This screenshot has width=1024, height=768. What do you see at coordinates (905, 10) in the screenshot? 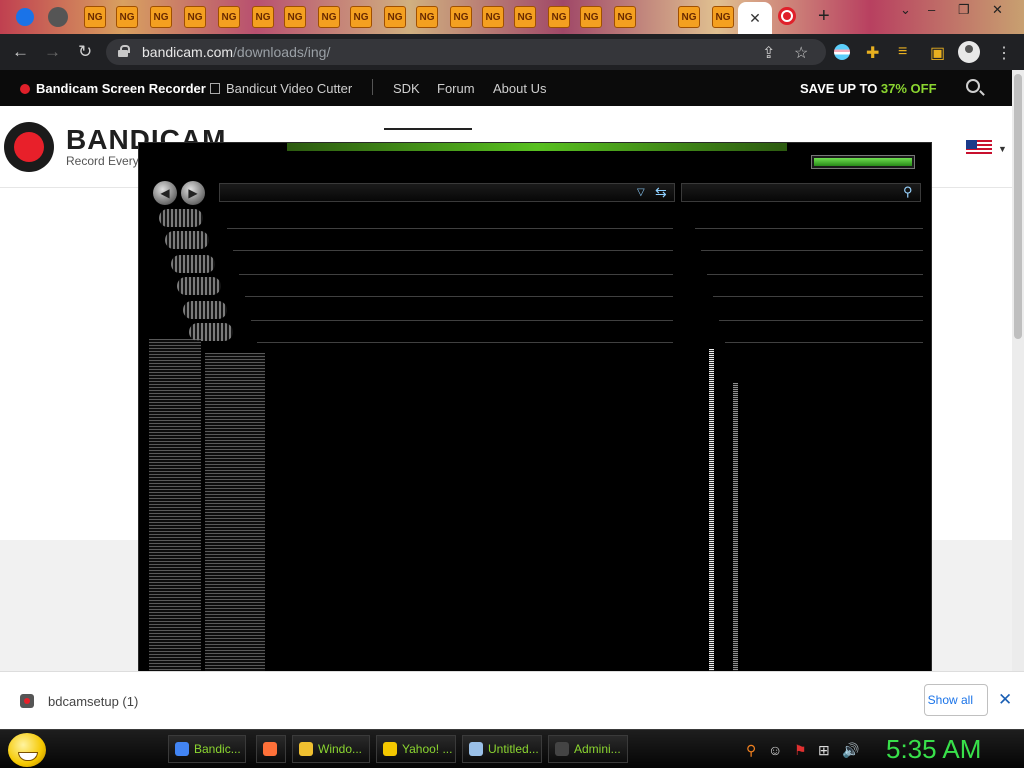
I see `tab-search-icon: ⌄` at bounding box center [905, 10].